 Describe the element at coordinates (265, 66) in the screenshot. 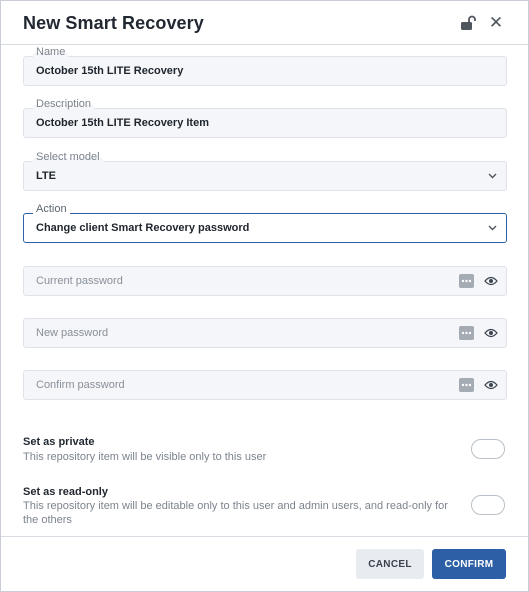

I see `name-field: Name October 15th LITE Recovery` at that location.